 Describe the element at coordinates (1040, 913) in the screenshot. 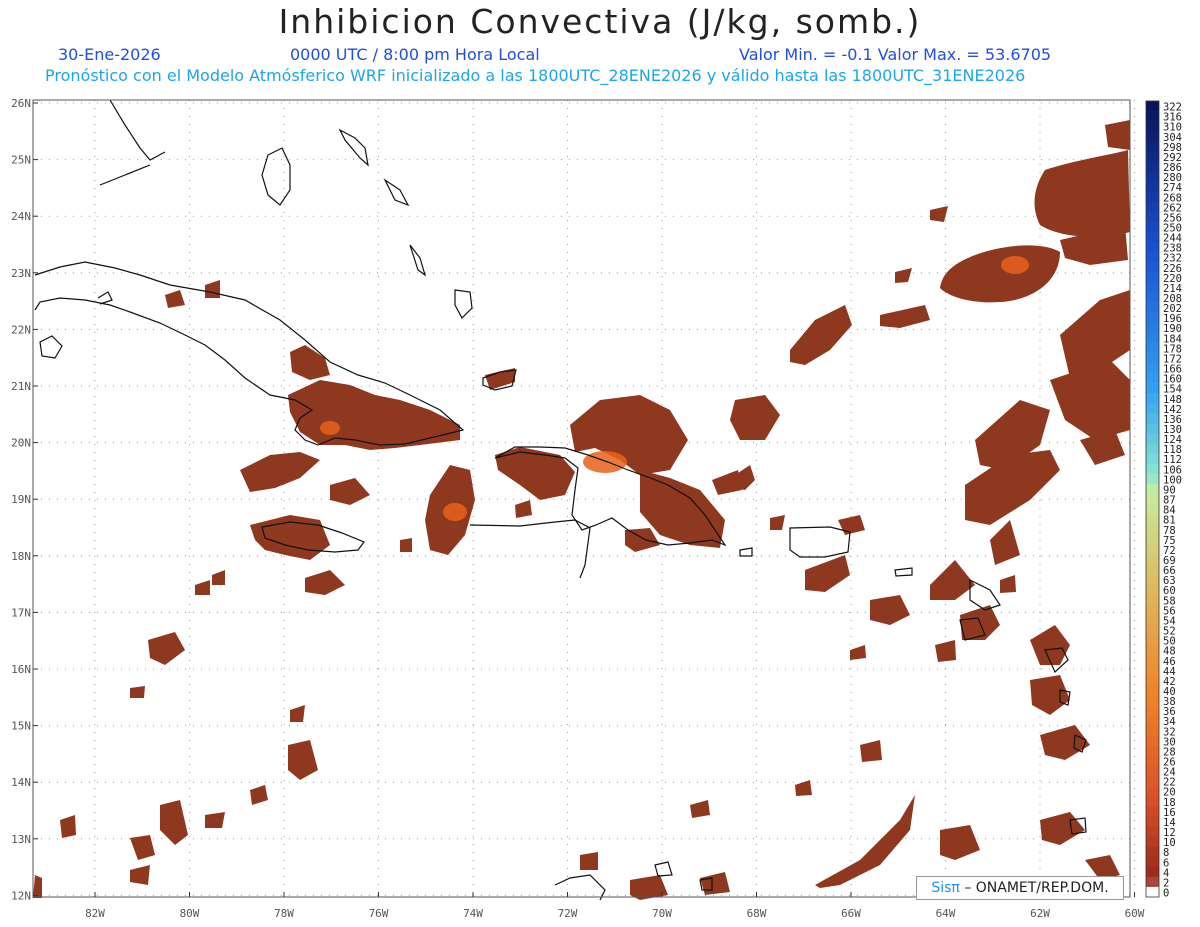

I see `lon-label: 62W` at that location.